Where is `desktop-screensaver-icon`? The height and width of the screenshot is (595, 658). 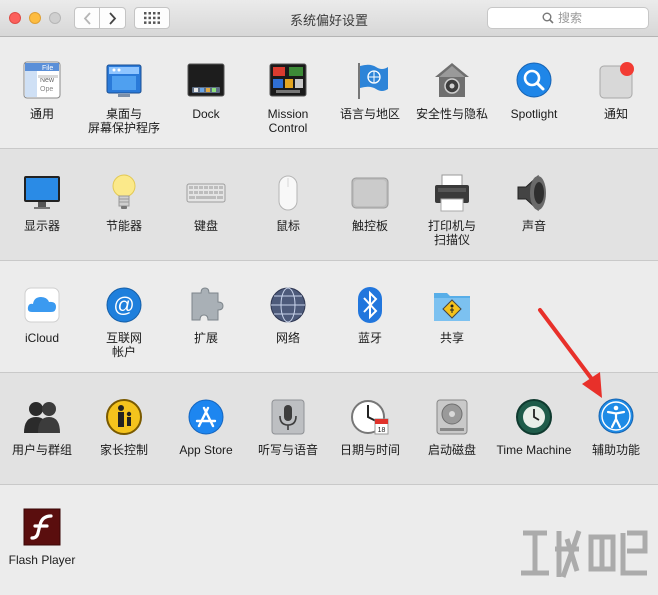 desktop-screensaver-icon is located at coordinates (124, 81).